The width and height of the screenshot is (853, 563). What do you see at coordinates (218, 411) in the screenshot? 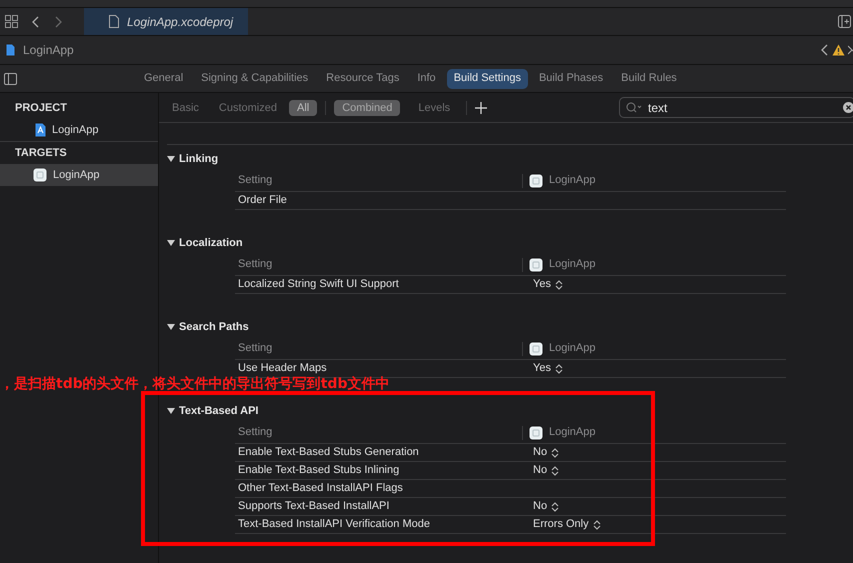
I see `section-title: Text-Based API` at bounding box center [218, 411].